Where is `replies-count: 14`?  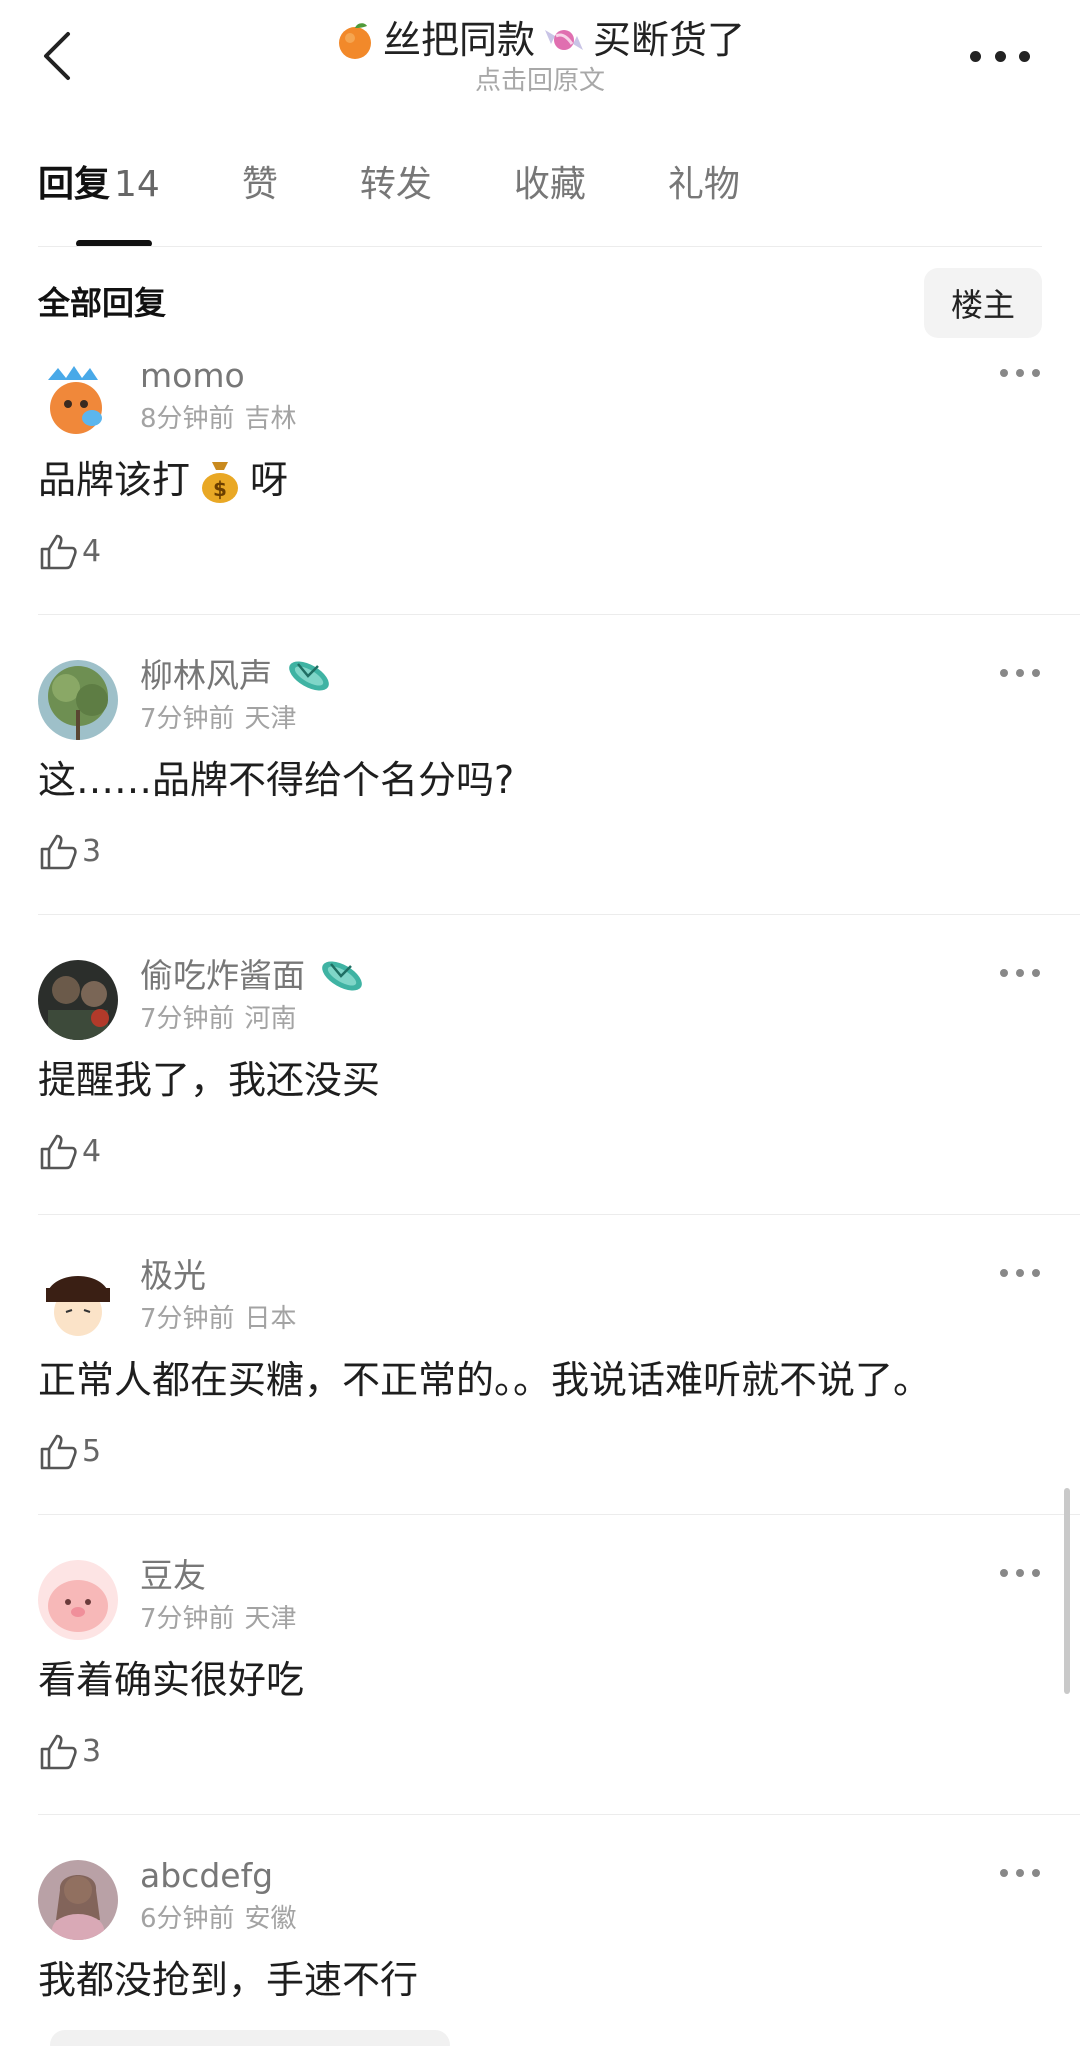 replies-count: 14 is located at coordinates (137, 184).